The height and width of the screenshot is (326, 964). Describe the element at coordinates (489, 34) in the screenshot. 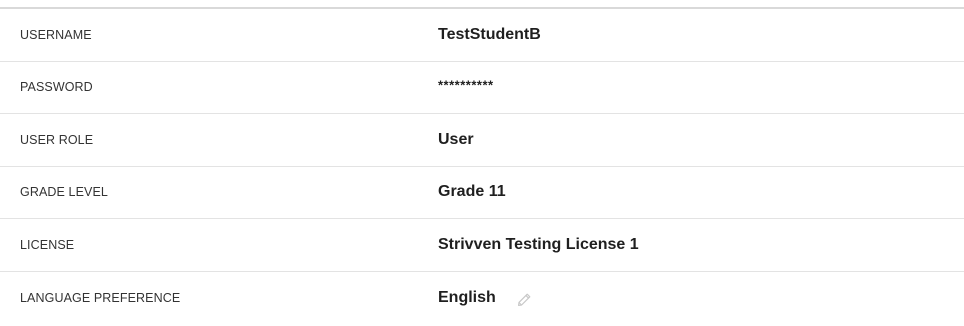

I see `username-value: TestStudentB` at that location.